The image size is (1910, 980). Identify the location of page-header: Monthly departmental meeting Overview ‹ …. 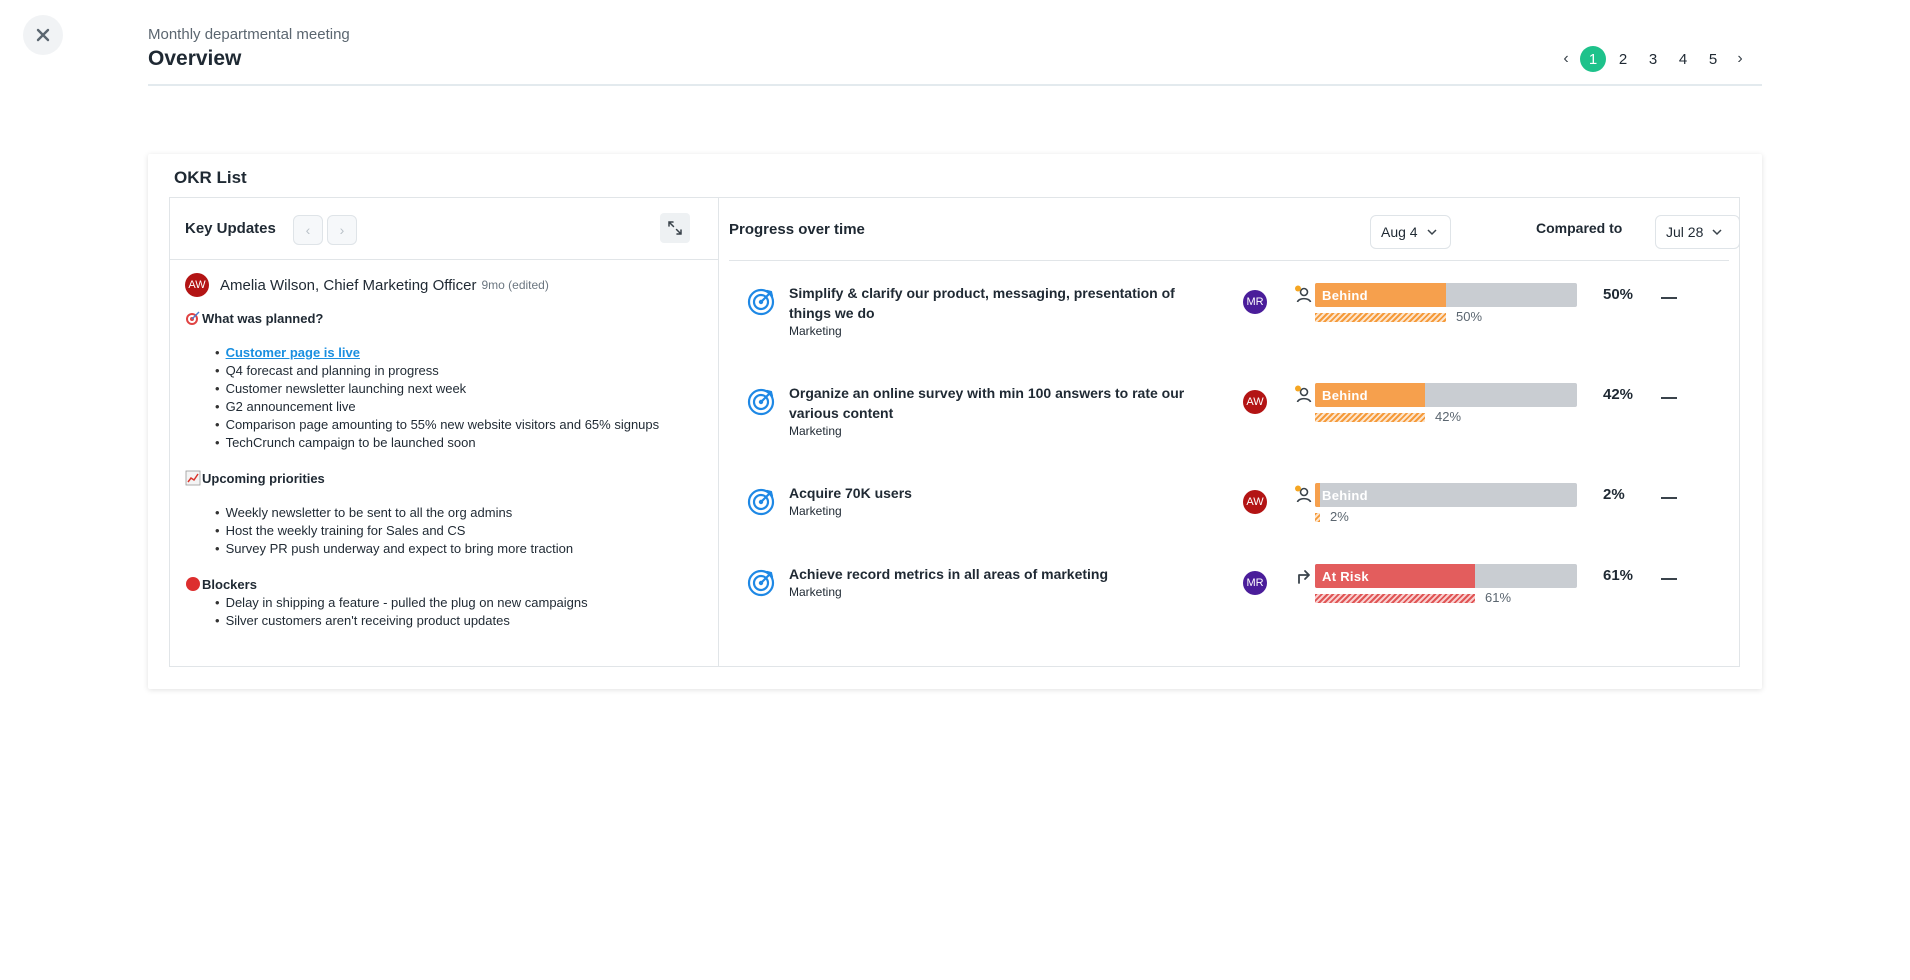
(955, 56).